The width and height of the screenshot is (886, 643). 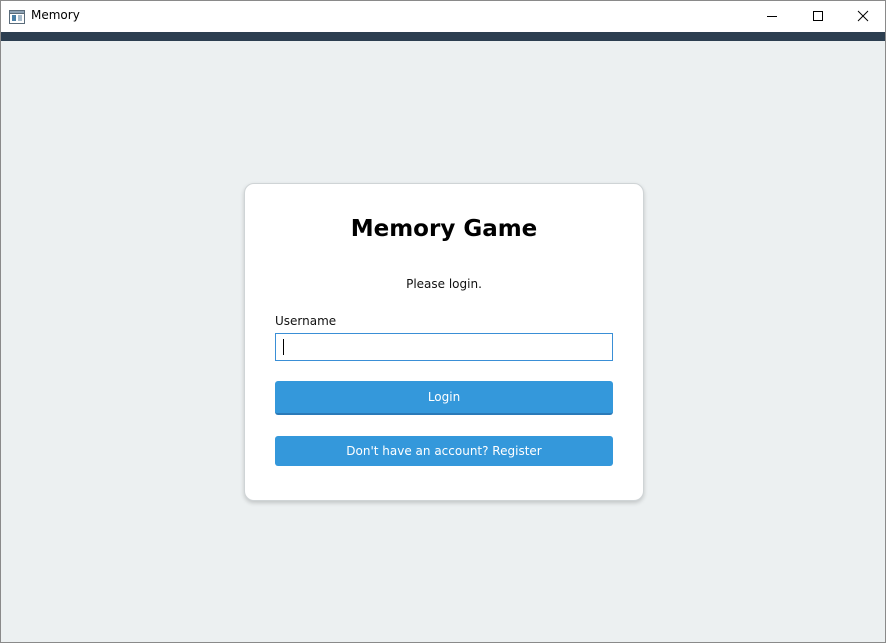 I want to click on close-icon, so click(x=863, y=16).